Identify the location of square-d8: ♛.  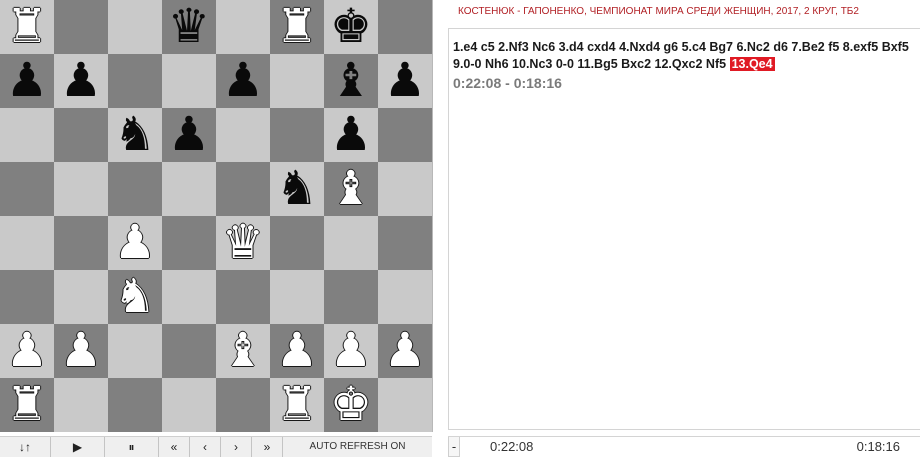
(189, 27).